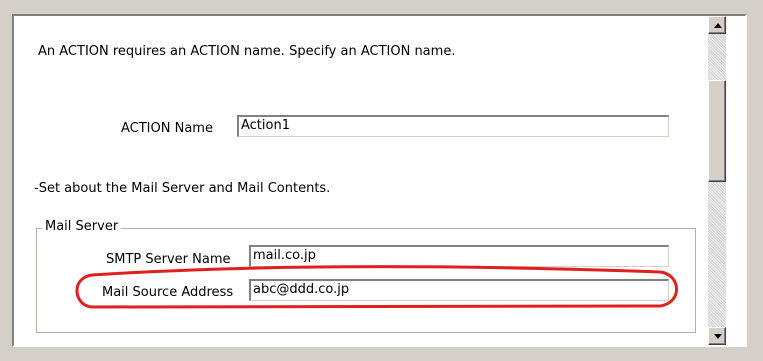  Describe the element at coordinates (167, 128) in the screenshot. I see `action-name-label: ACTION Name` at that location.